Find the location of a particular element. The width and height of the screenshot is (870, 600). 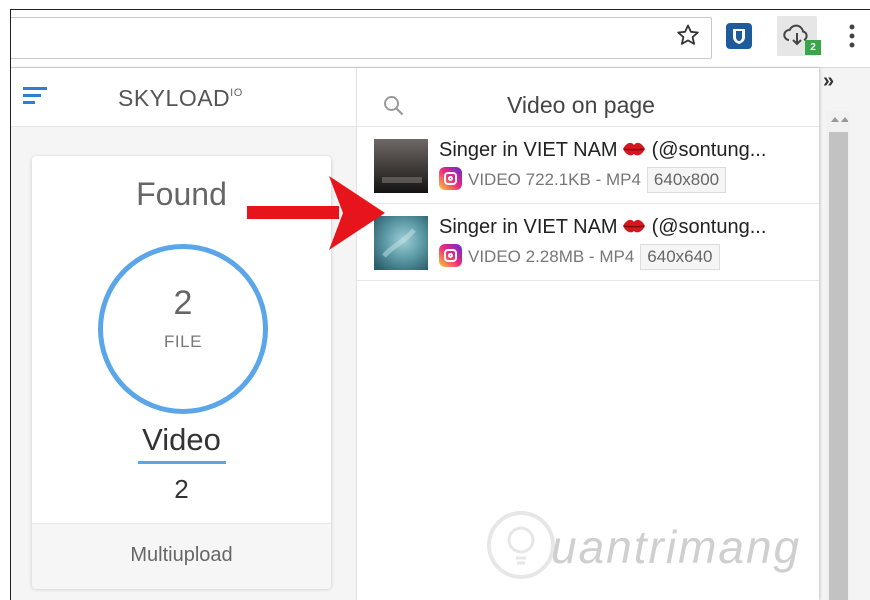

video-list-title: Video on page is located at coordinates (581, 105).